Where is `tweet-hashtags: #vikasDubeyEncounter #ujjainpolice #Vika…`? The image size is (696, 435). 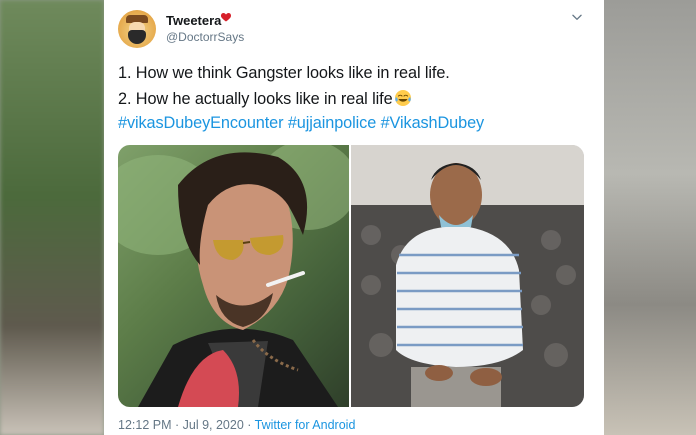 tweet-hashtags: #vikasDubeyEncounter #ujjainpolice #Vika… is located at coordinates (301, 123).